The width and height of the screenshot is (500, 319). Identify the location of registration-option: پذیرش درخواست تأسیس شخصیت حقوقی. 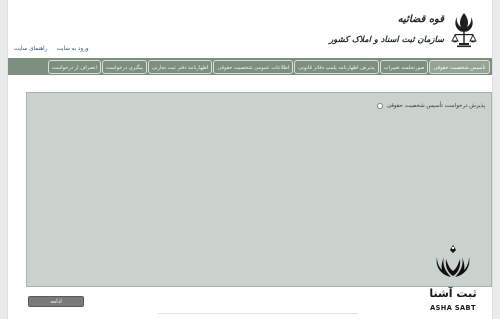
(430, 106).